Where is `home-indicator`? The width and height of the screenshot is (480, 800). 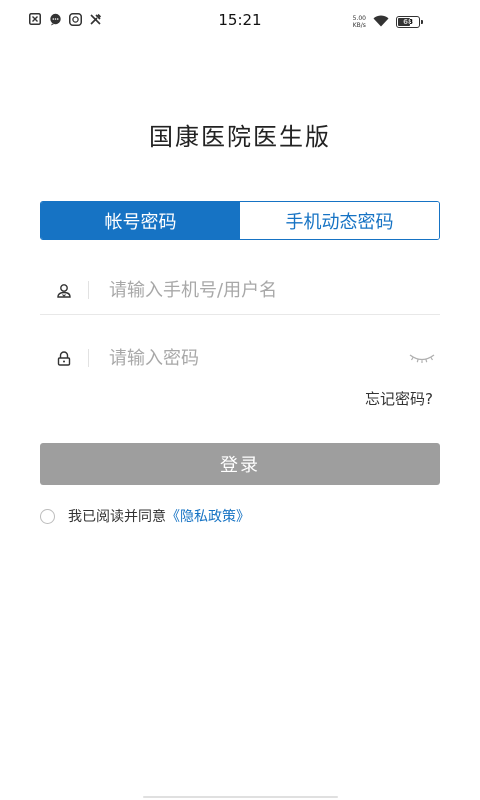 home-indicator is located at coordinates (240, 797).